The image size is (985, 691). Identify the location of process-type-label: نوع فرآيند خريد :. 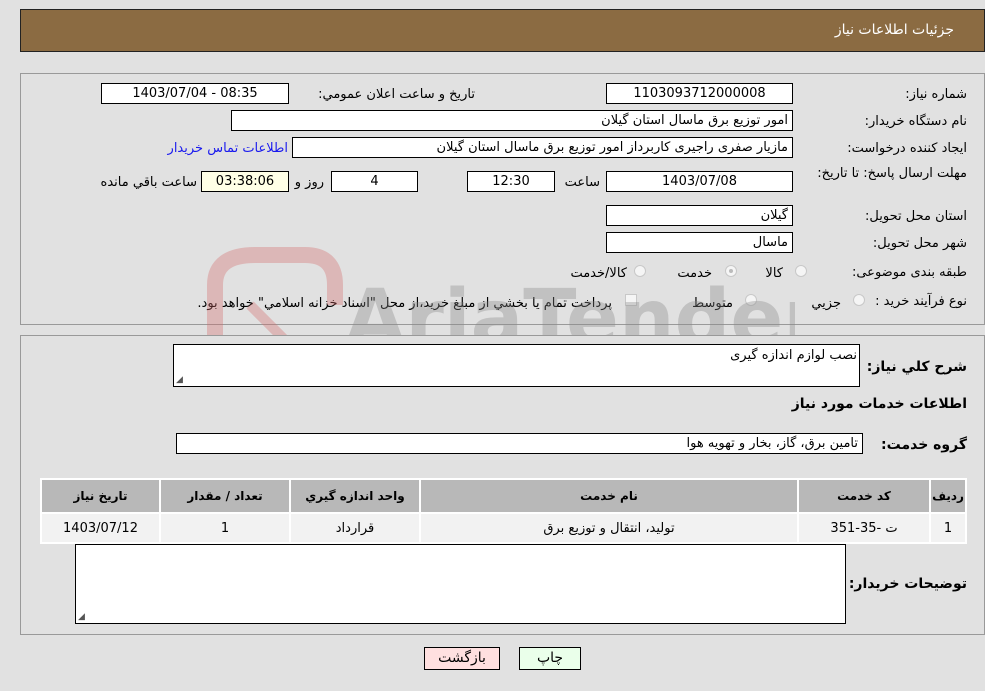
(921, 301).